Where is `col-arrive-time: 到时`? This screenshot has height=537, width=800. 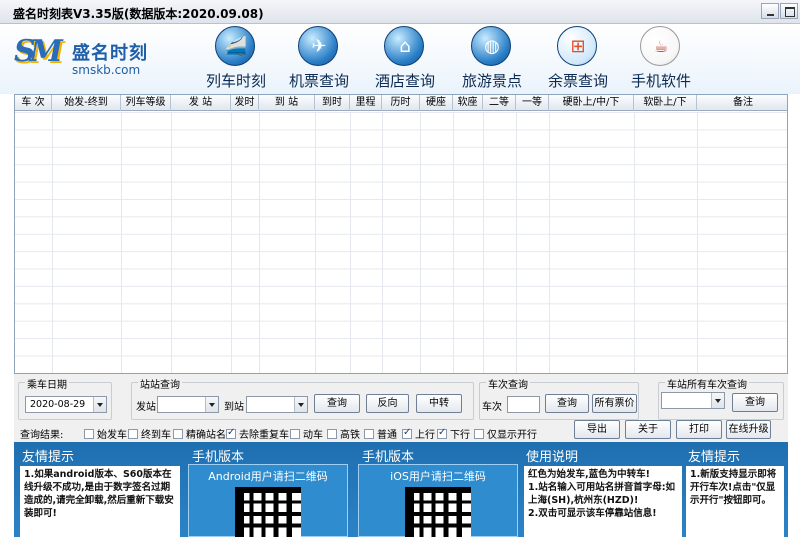 col-arrive-time: 到时 is located at coordinates (332, 103).